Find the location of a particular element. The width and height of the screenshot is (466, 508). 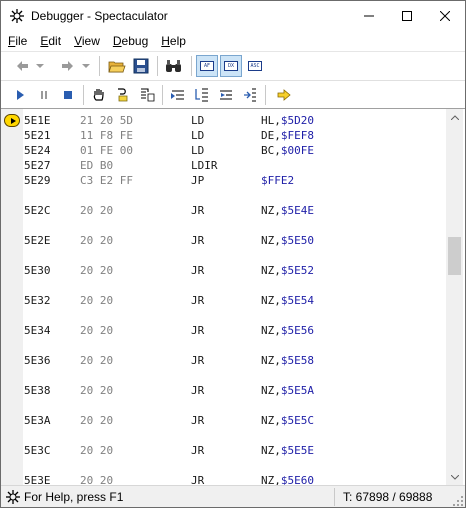

open-button is located at coordinates (117, 66).